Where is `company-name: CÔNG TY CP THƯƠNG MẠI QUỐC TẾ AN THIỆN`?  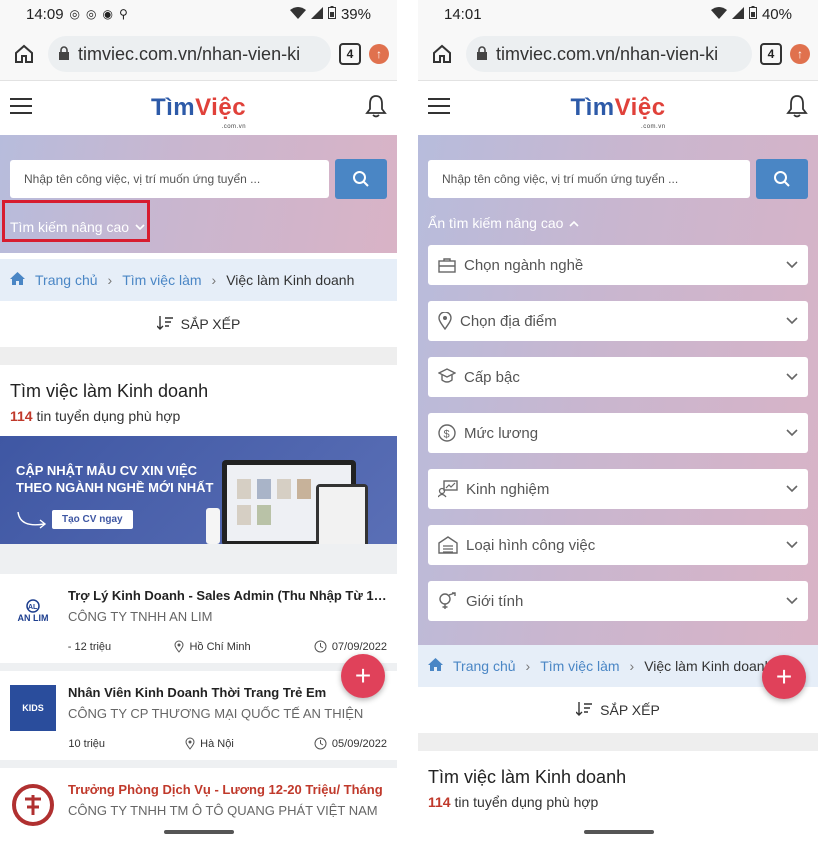 company-name: CÔNG TY CP THƯƠNG MẠI QUỐC TẾ AN THIỆN is located at coordinates (216, 713).